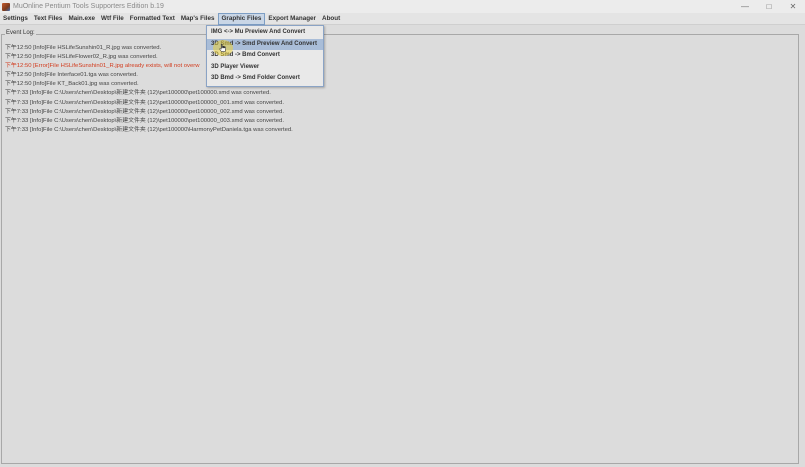  I want to click on menu-item-img-mu-preview-convert: IMG <-> Mu Preview And Convert, so click(265, 33).